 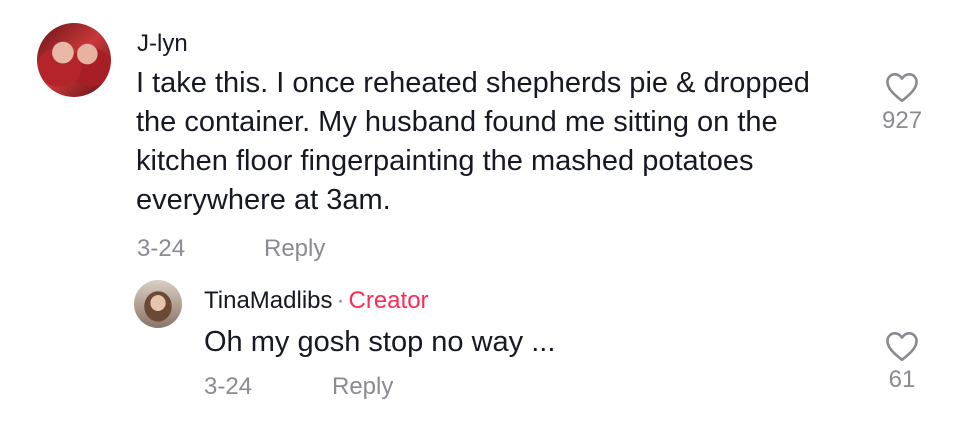 What do you see at coordinates (228, 386) in the screenshot?
I see `reply-date: 3-24` at bounding box center [228, 386].